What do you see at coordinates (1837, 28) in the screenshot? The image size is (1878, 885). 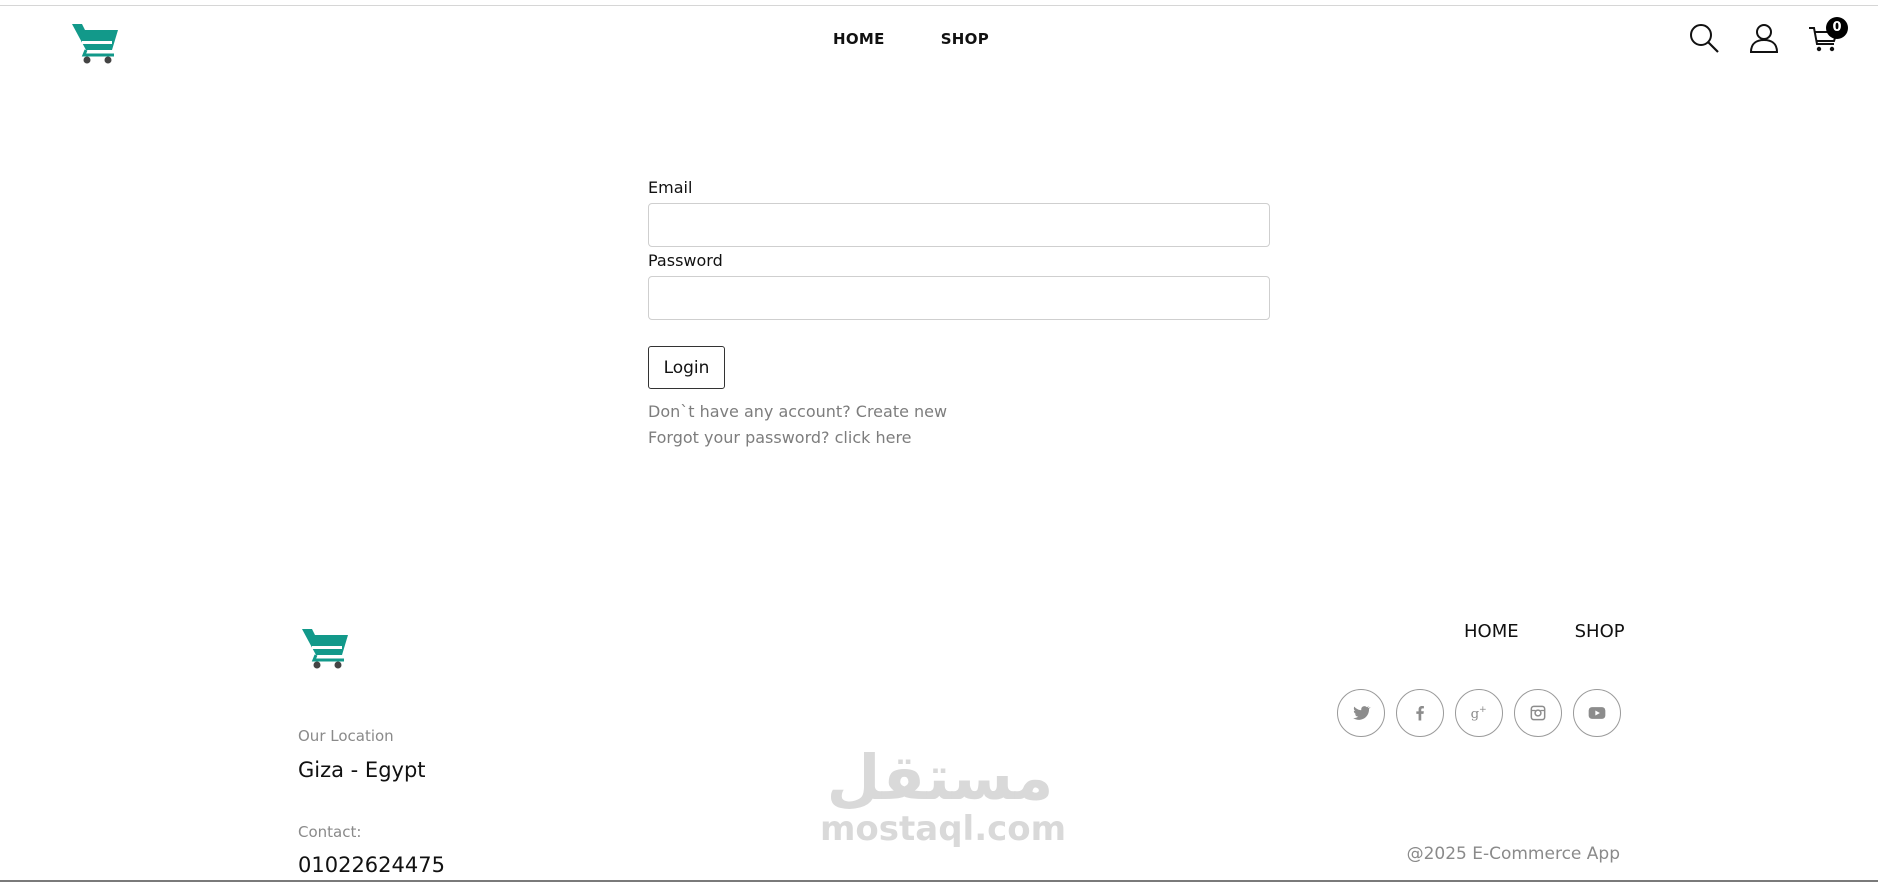 I see `cart-count-badge: 0` at bounding box center [1837, 28].